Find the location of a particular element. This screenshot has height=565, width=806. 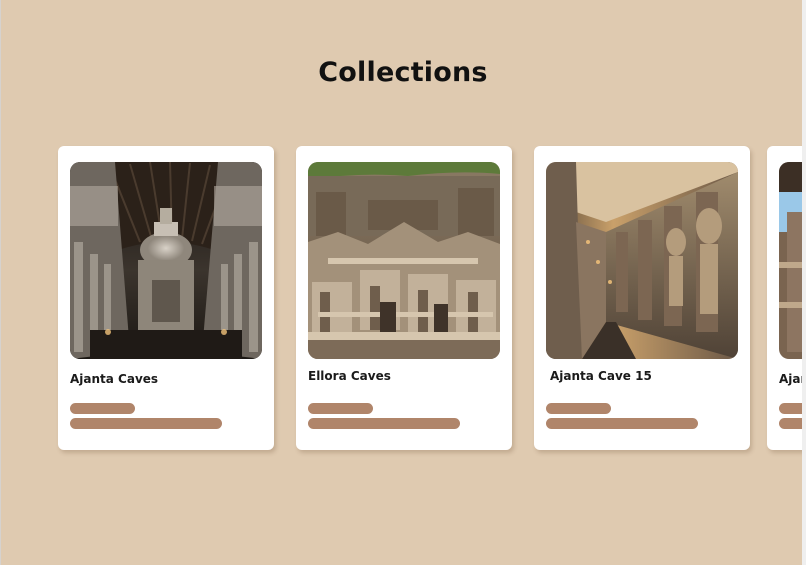

collection-card-ajanta-cave-15: Ajanta Cave 15 is located at coordinates (642, 298).